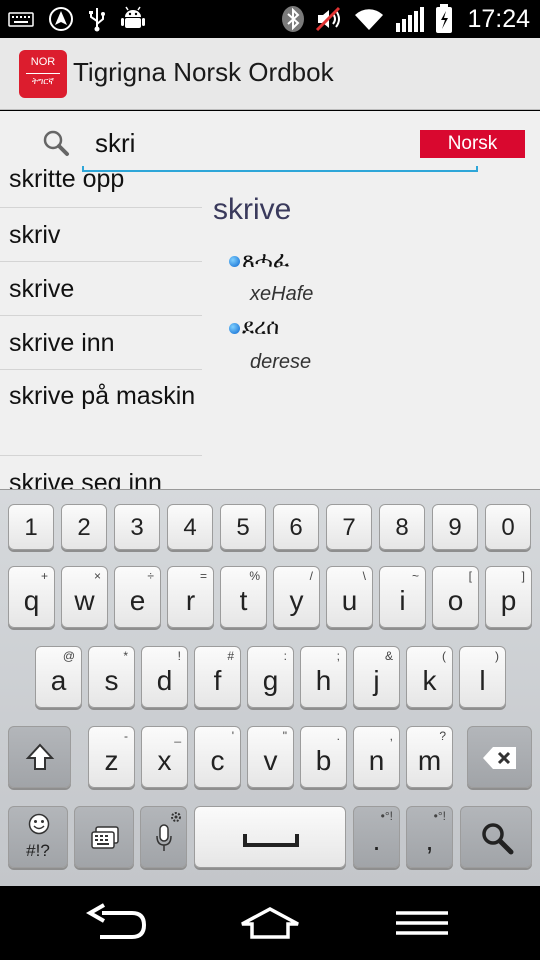 The image size is (540, 960). What do you see at coordinates (472, 144) in the screenshot?
I see `language-toggle-button: Norsk` at bounding box center [472, 144].